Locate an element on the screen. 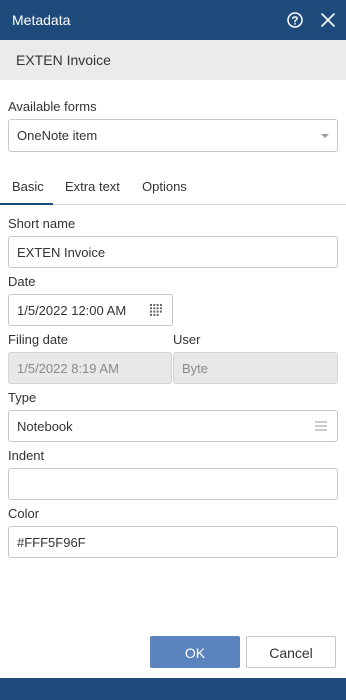 Image resolution: width=346 pixels, height=700 pixels. window-title: Metadata is located at coordinates (41, 20).